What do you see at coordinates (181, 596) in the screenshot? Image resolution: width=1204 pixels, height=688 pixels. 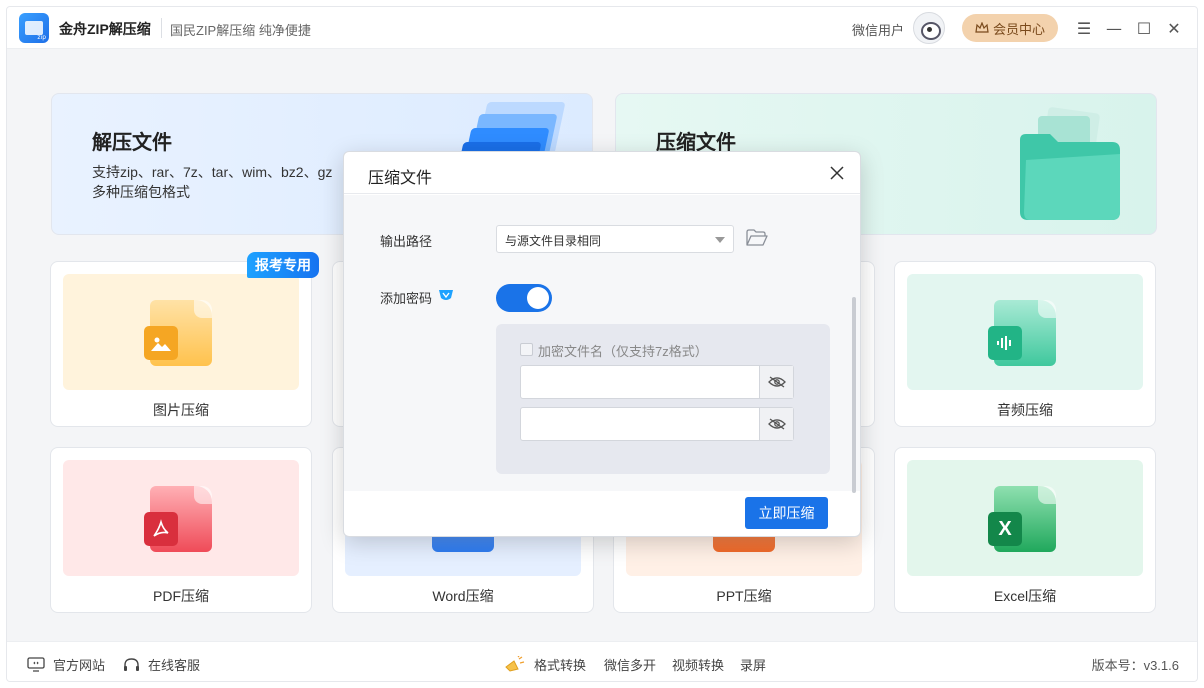 I see `pdf-compress-label: PDF压缩` at bounding box center [181, 596].